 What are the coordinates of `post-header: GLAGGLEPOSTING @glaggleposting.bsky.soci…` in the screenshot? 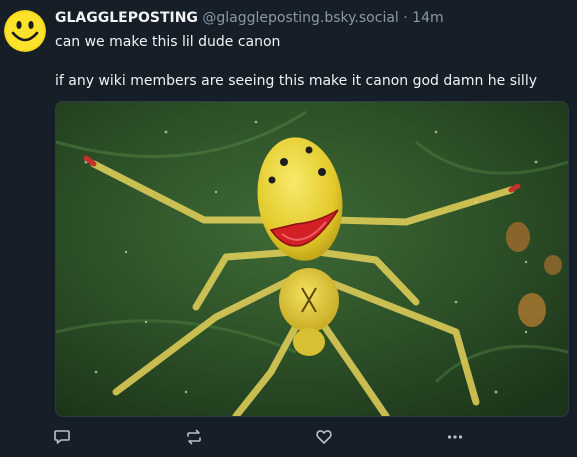 It's located at (249, 18).